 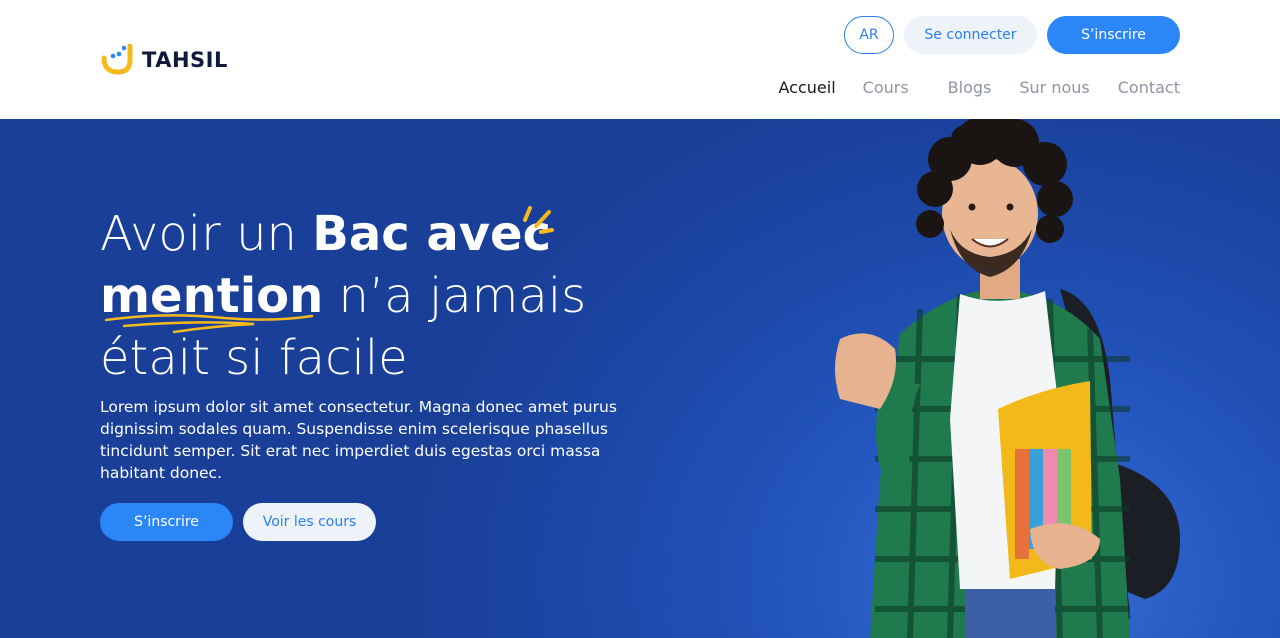 What do you see at coordinates (432, 234) in the screenshot?
I see `headline-bold-1: Bac avec` at bounding box center [432, 234].